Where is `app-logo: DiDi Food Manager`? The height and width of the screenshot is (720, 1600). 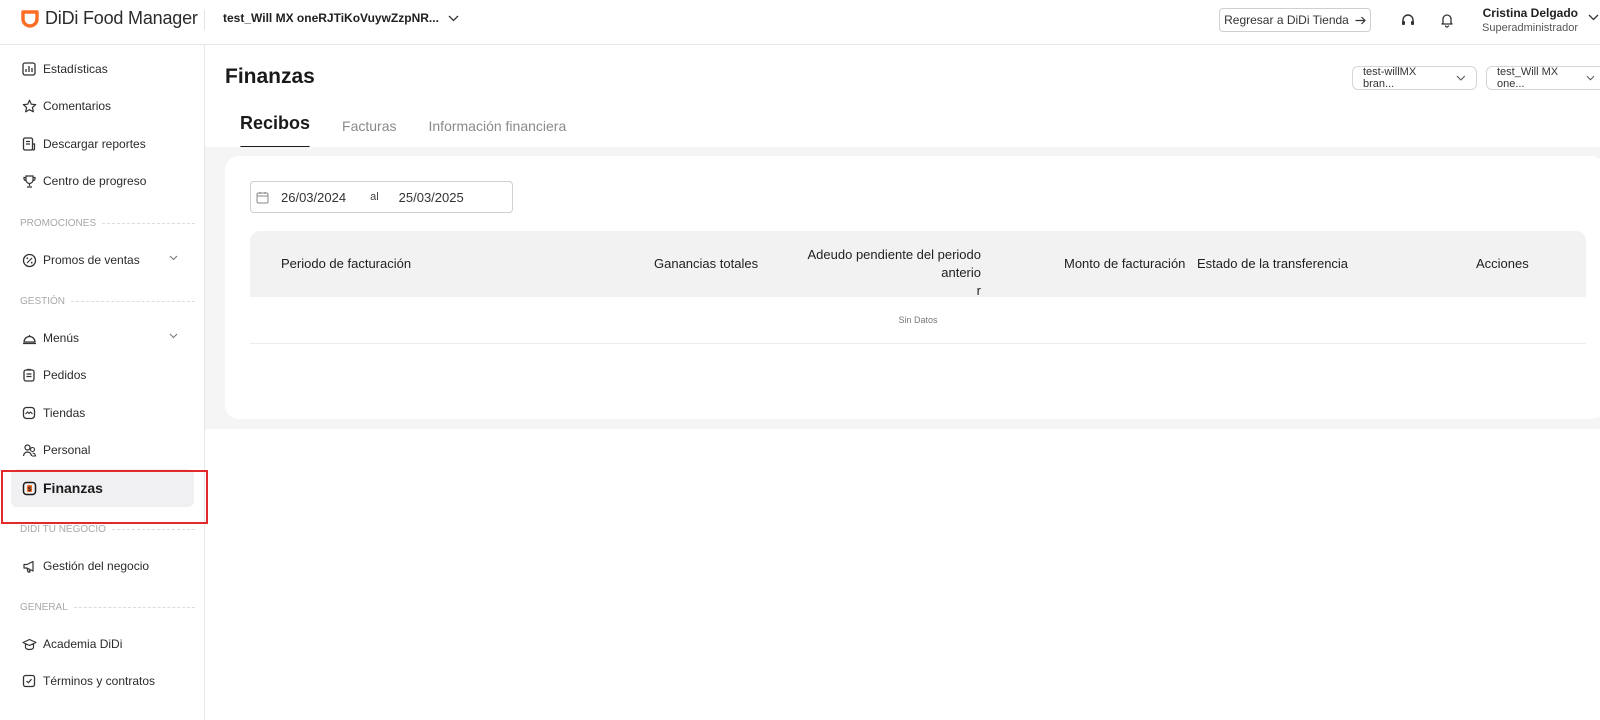
app-logo: DiDi Food Manager is located at coordinates (109, 18).